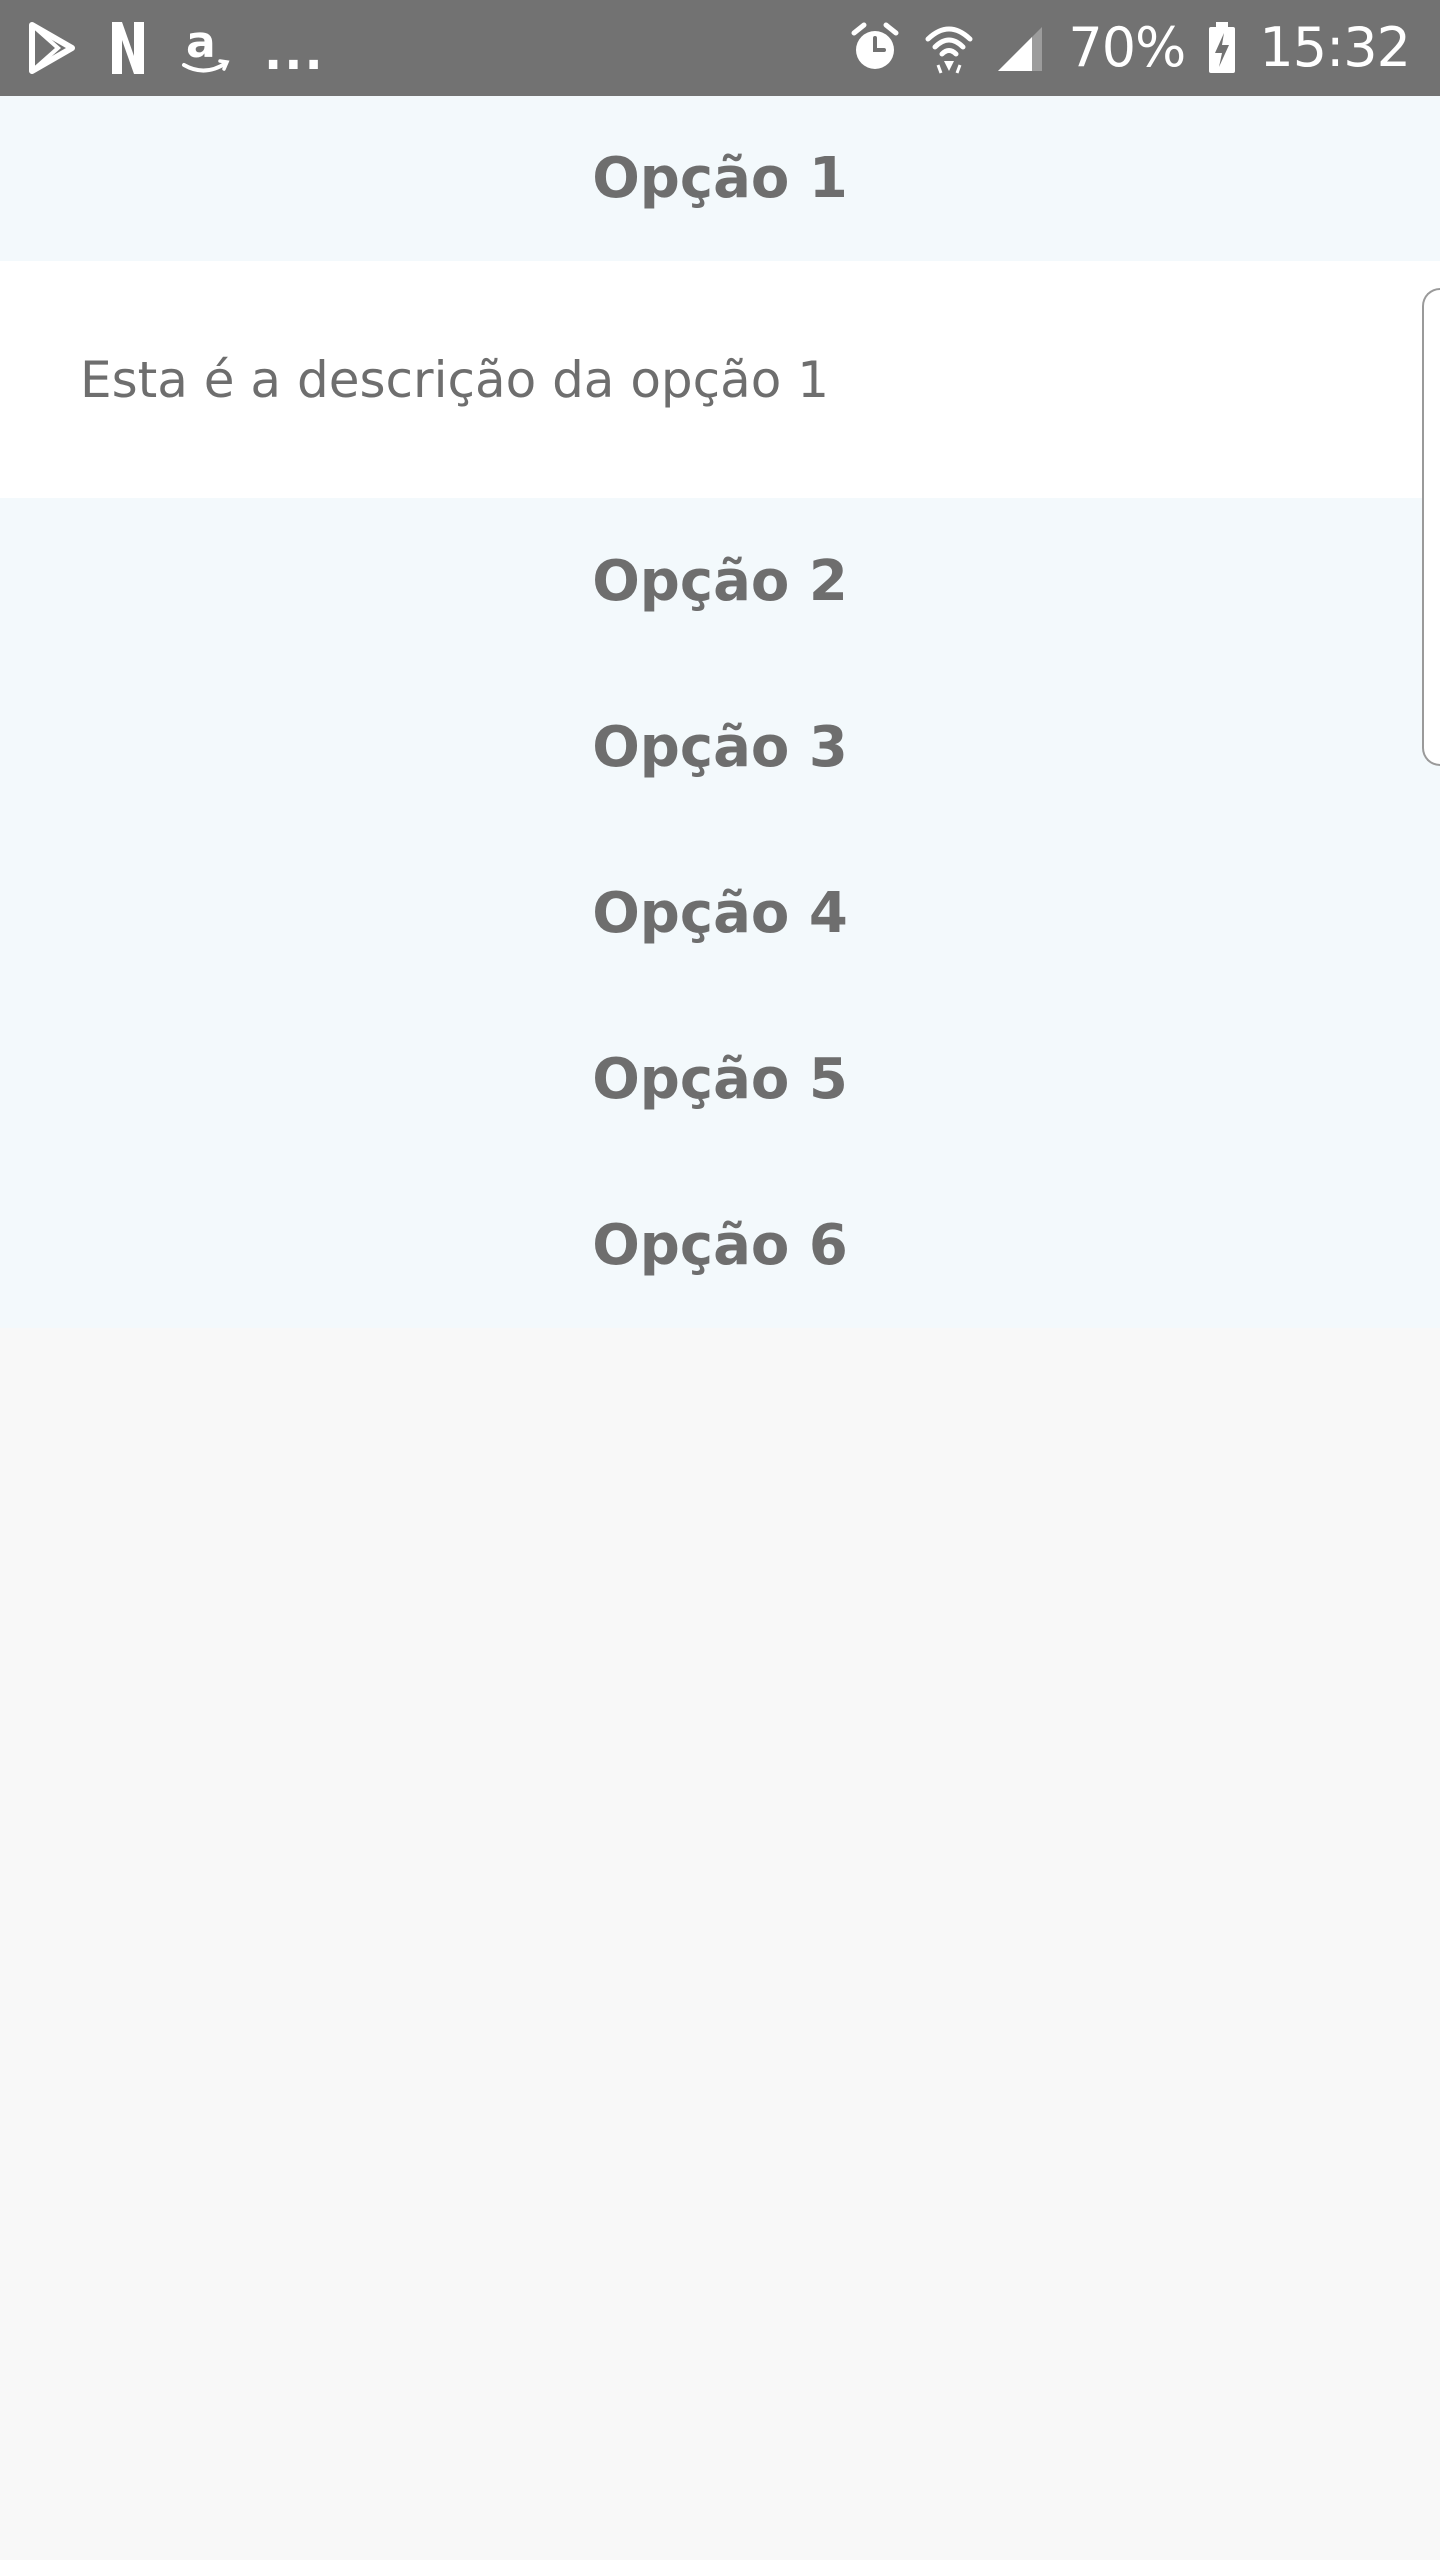  What do you see at coordinates (128, 48) in the screenshot?
I see `n-icon` at bounding box center [128, 48].